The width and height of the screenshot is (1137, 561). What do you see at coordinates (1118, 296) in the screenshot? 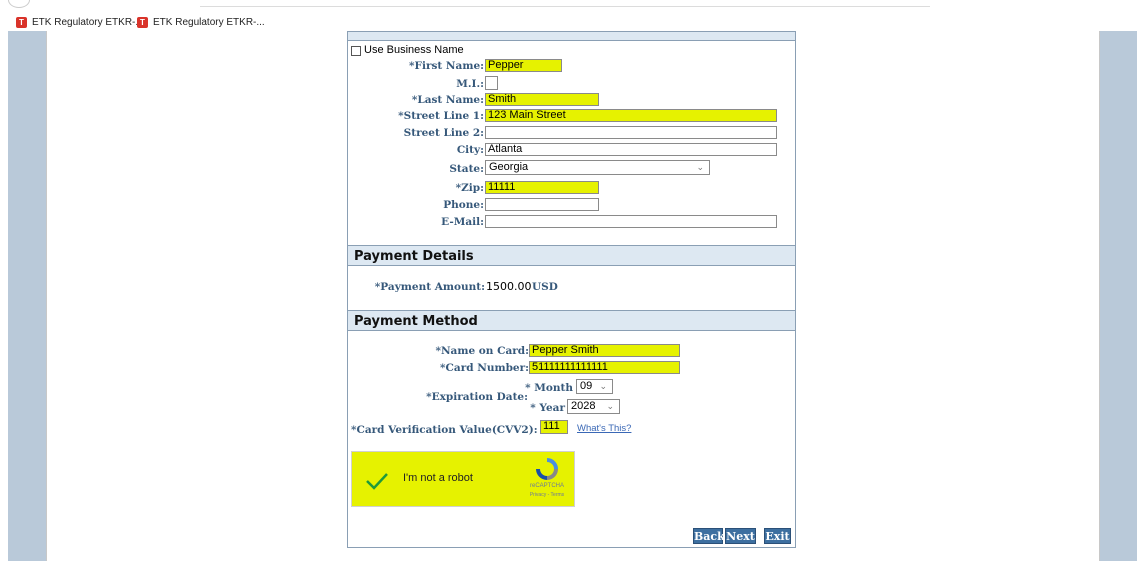
I see `right-frame` at bounding box center [1118, 296].